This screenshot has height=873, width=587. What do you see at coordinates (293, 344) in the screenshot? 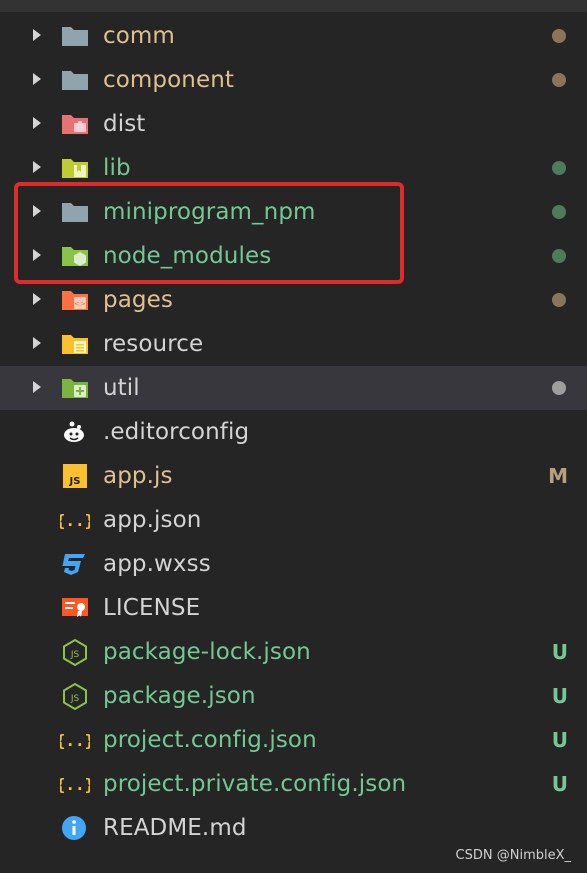
I see `folder-row-resource: resource` at bounding box center [293, 344].